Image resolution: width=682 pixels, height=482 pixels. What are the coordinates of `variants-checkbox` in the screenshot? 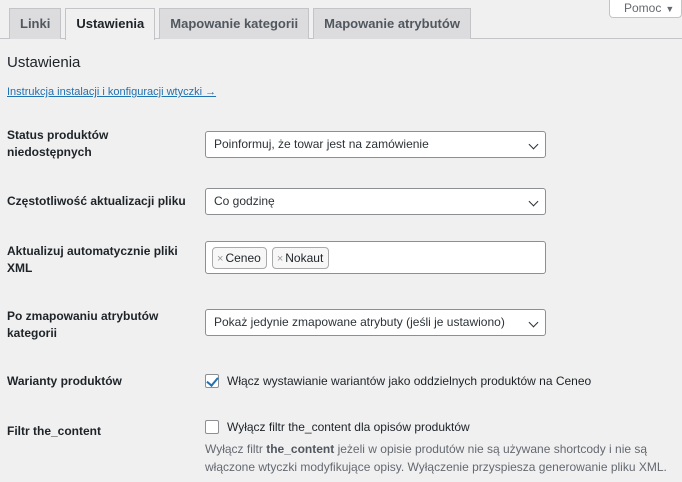 It's located at (212, 381).